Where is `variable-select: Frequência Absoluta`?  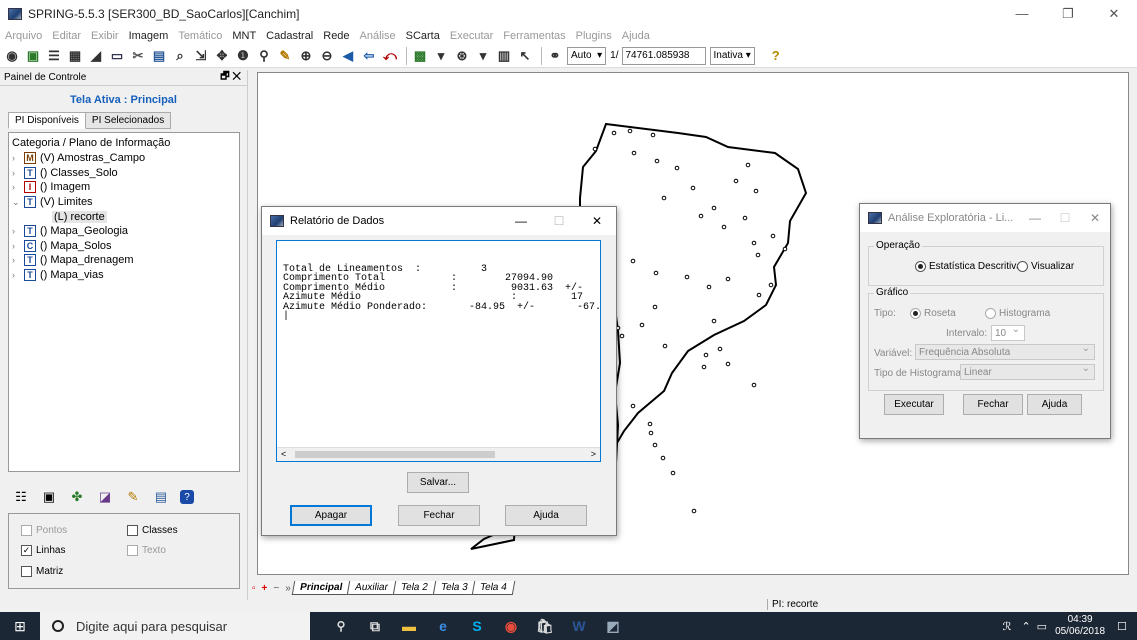 variable-select: Frequência Absoluta is located at coordinates (1005, 351).